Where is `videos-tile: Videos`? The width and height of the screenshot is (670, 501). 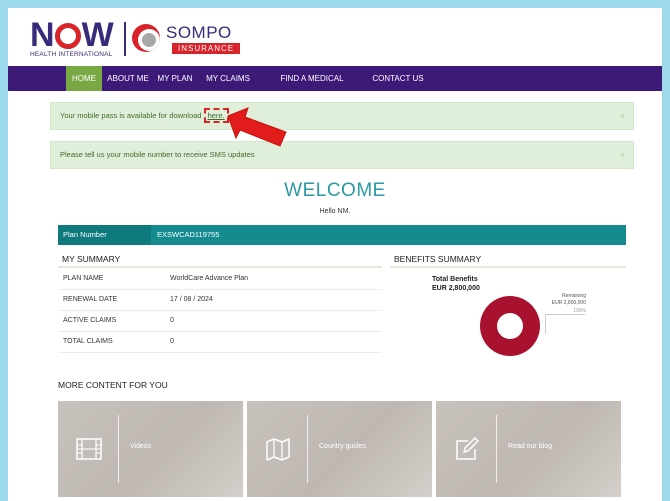 videos-tile: Videos is located at coordinates (150, 449).